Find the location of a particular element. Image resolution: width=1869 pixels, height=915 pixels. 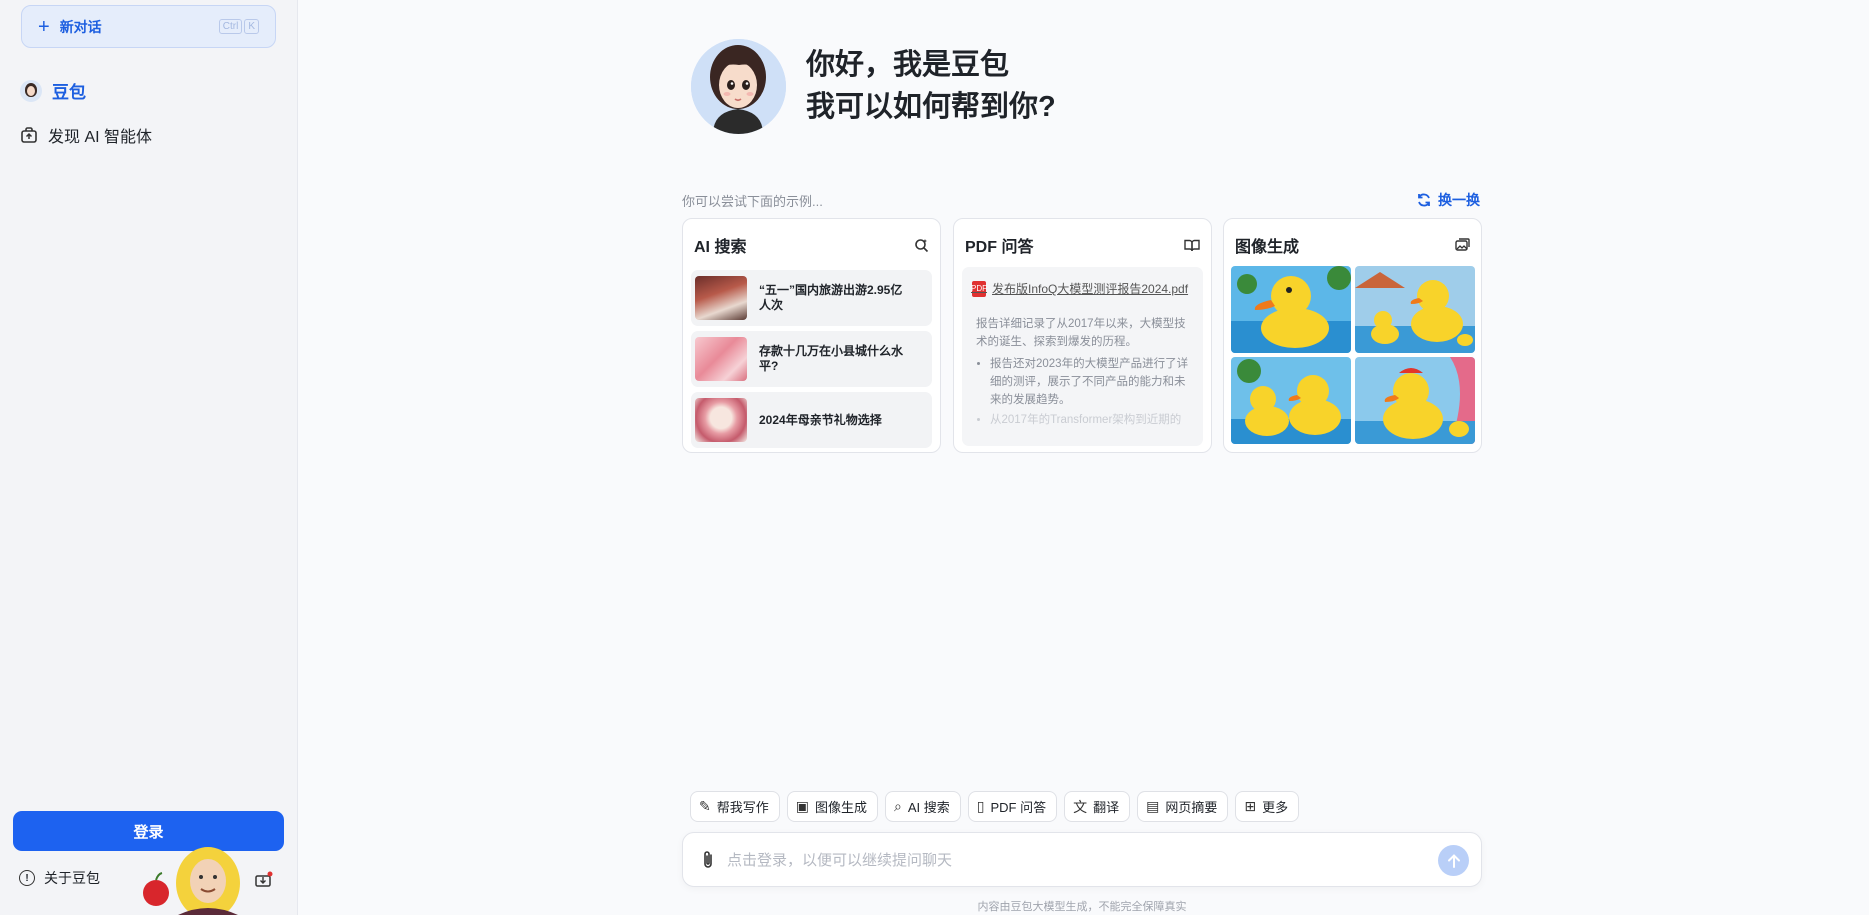

image-gen-icon is located at coordinates (1462, 244).